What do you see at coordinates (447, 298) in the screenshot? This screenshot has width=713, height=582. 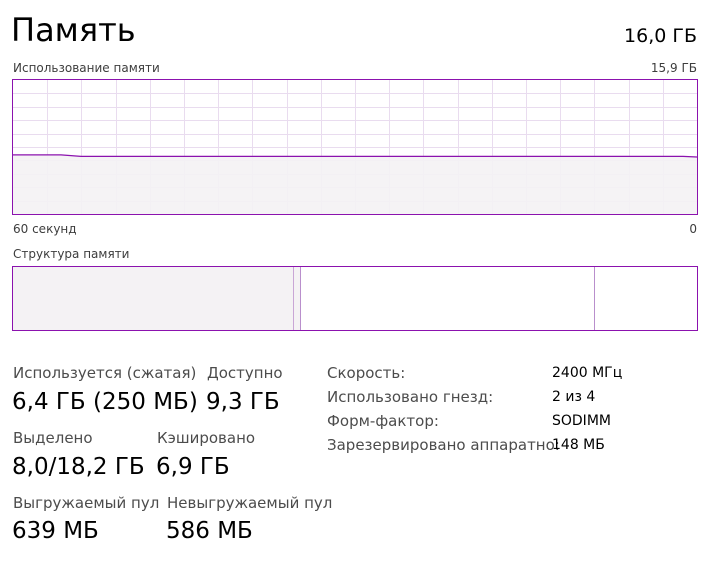 I see `composition-standby` at bounding box center [447, 298].